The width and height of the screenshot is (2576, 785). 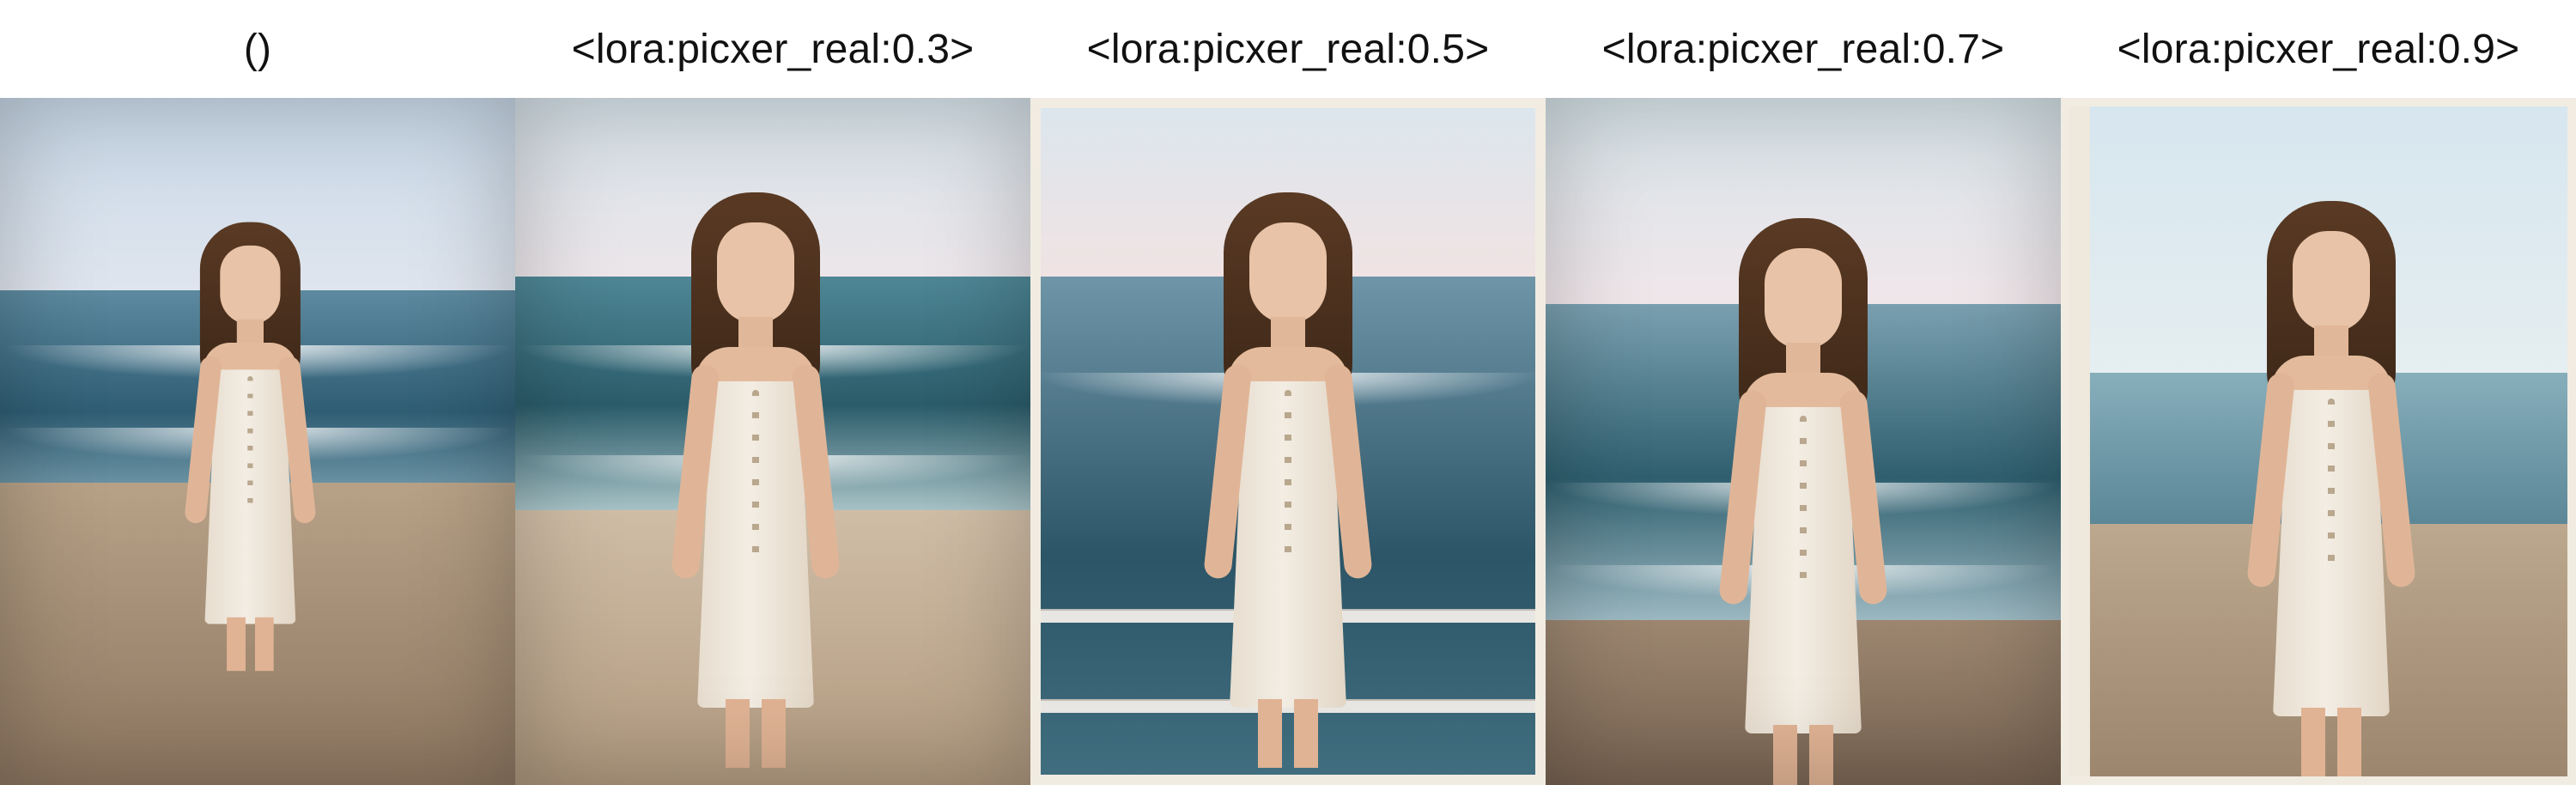 I want to click on column-label-3: <lora:picxer_real:0.5>, so click(x=1288, y=49).